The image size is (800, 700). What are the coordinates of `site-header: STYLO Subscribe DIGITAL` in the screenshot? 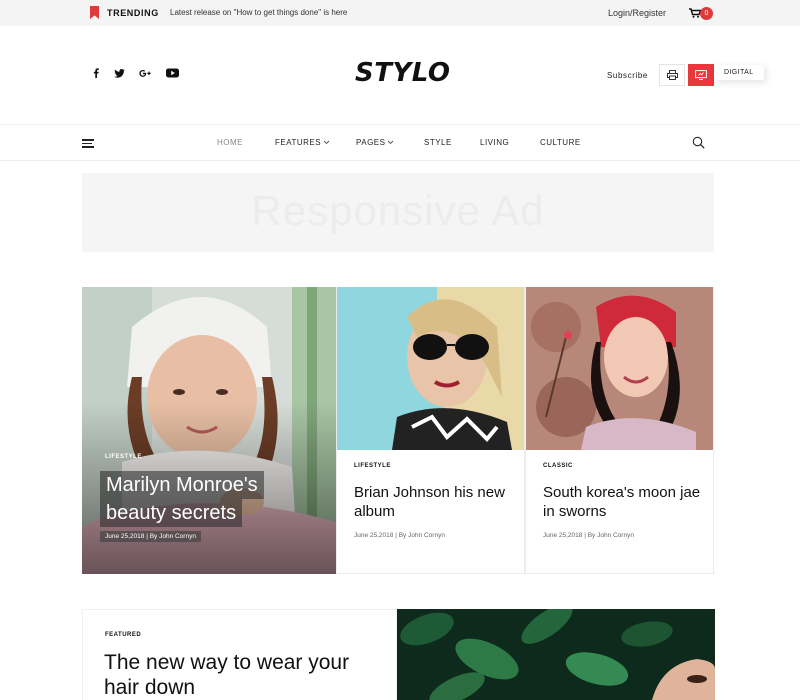 It's located at (400, 75).